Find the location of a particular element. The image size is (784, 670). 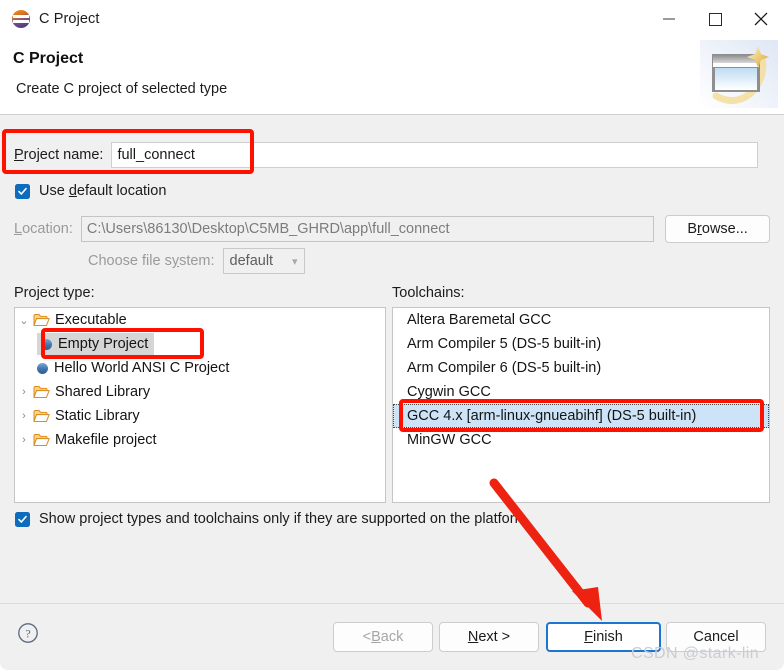

project-name-input: full_connect is located at coordinates (435, 155).